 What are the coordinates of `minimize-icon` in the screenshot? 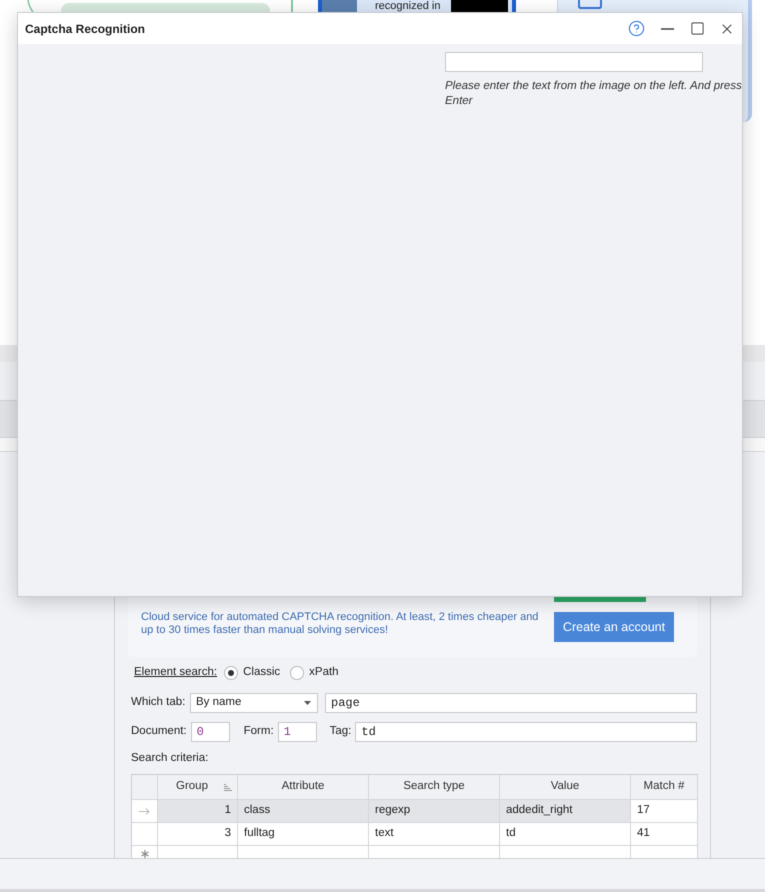 It's located at (667, 29).